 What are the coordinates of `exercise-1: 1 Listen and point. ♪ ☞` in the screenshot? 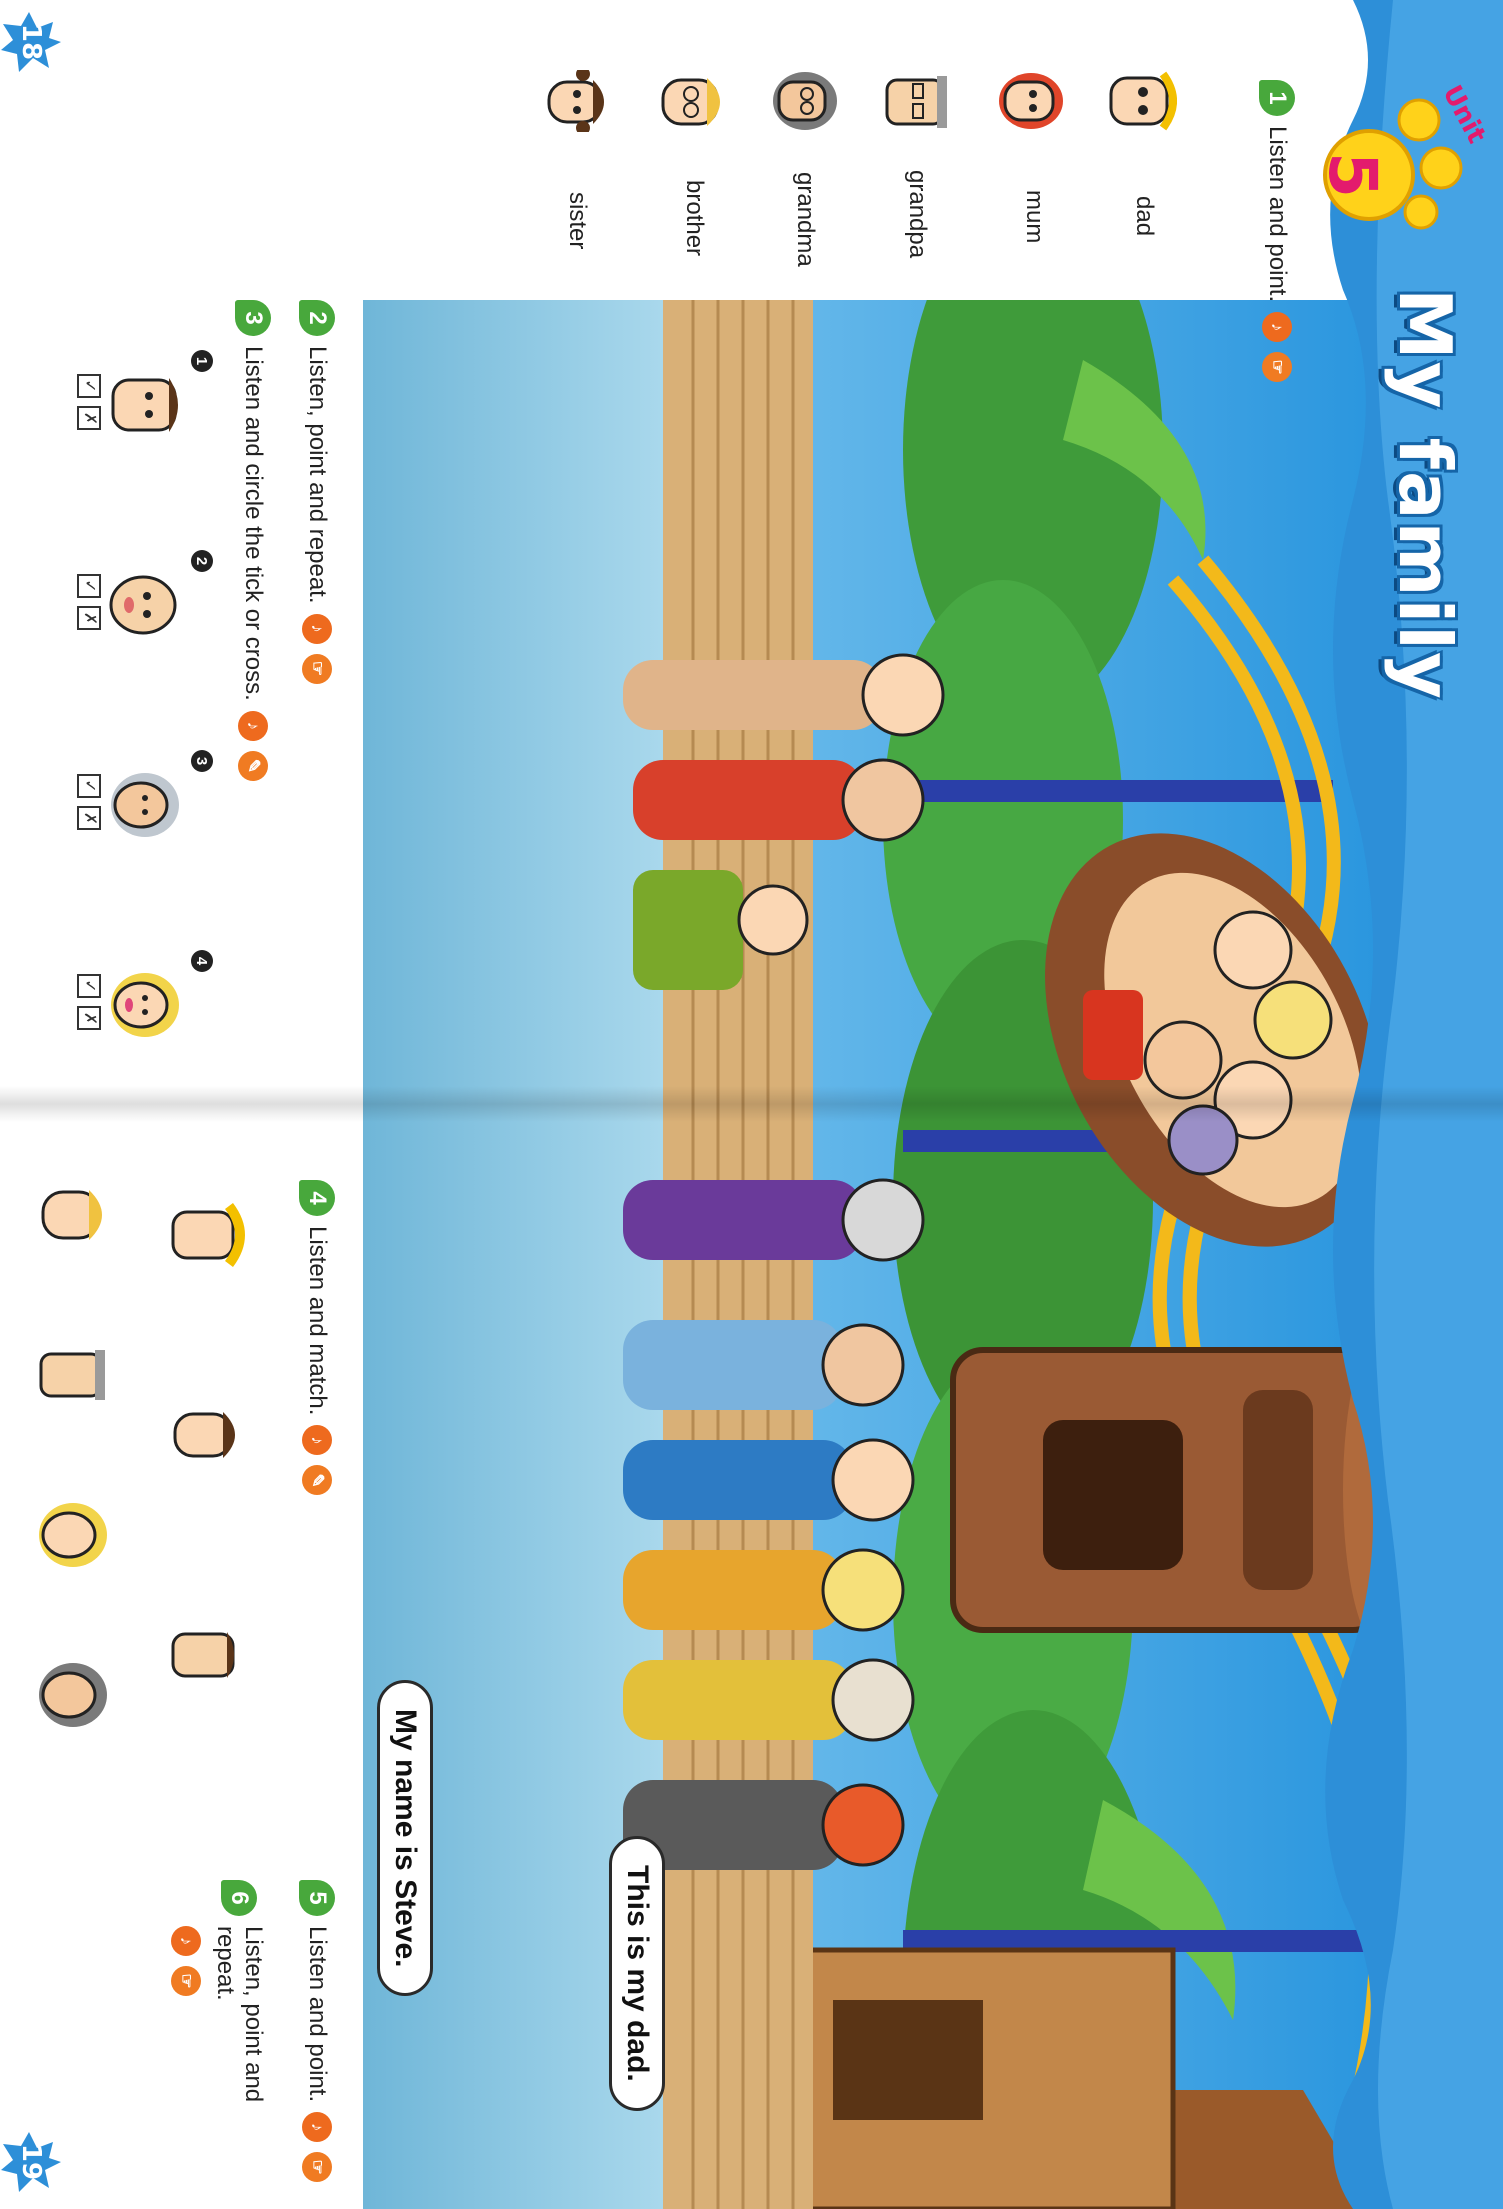 It's located at (1277, 231).